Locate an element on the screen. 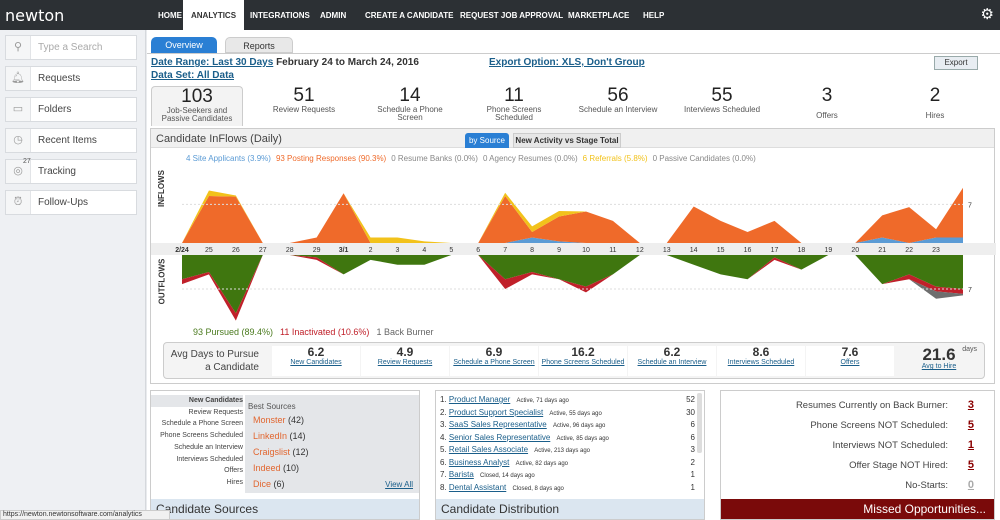 Image resolution: width=1000 pixels, height=520 pixels. tab-overview: Overview is located at coordinates (184, 45).